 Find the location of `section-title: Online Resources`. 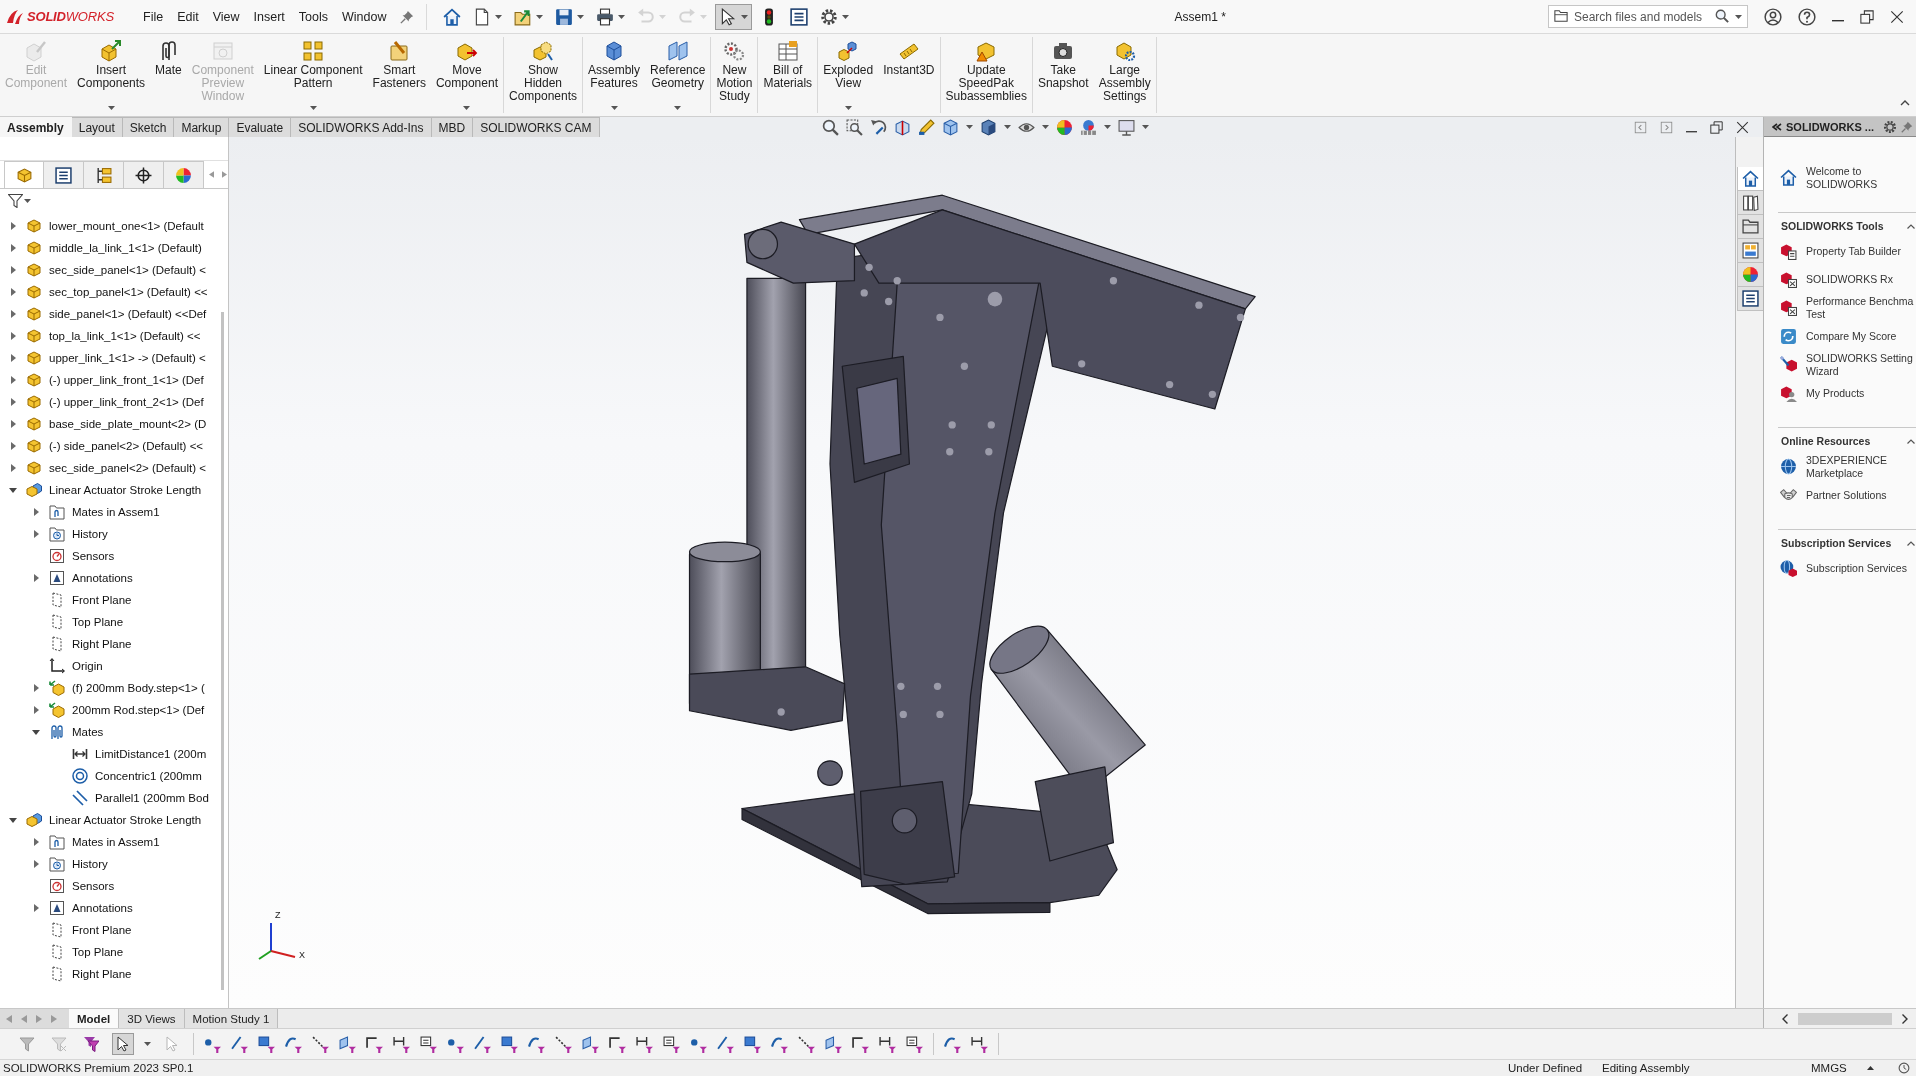

section-title: Online Resources is located at coordinates (1844, 441).